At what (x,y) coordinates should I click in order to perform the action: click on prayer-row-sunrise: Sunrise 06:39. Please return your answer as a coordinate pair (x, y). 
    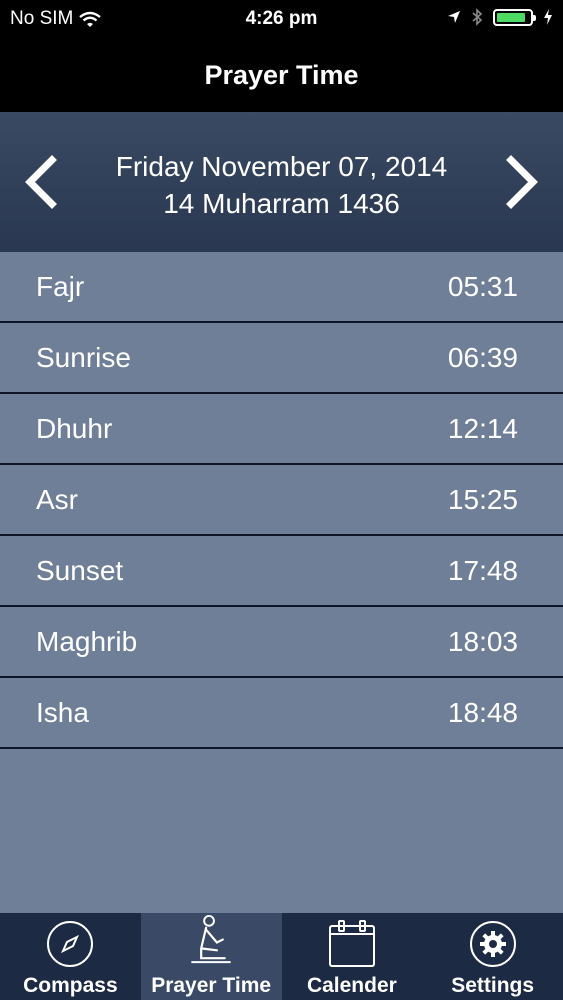
    Looking at the image, I should click on (281, 358).